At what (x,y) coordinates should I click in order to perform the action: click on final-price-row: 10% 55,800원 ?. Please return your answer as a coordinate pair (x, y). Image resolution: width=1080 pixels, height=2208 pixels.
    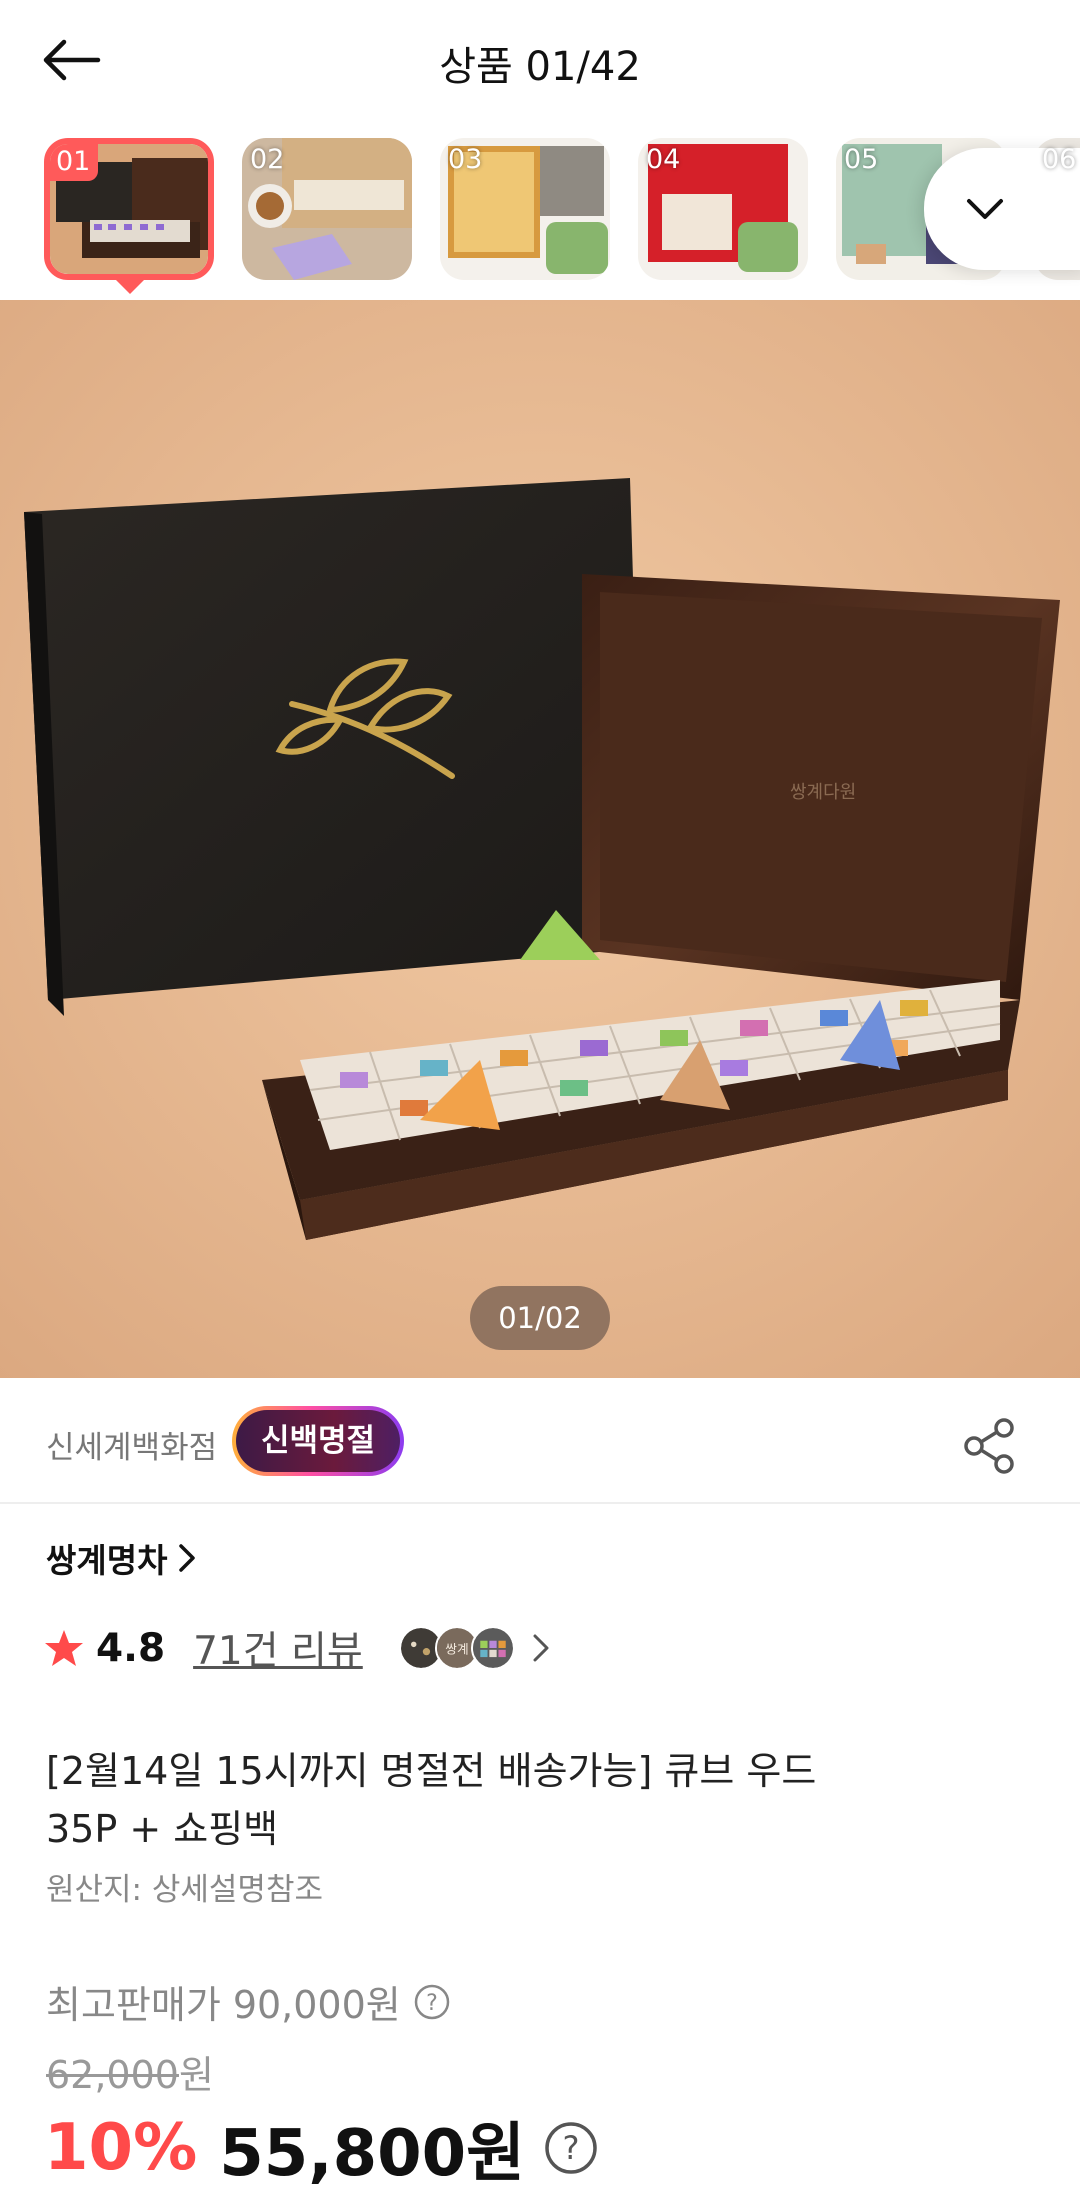
    Looking at the image, I should click on (321, 2149).